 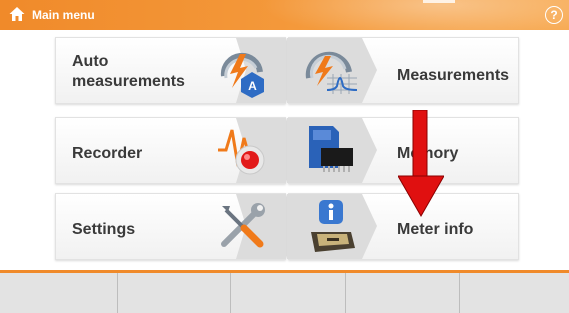 What do you see at coordinates (241, 152) in the screenshot?
I see `recorder-icon` at bounding box center [241, 152].